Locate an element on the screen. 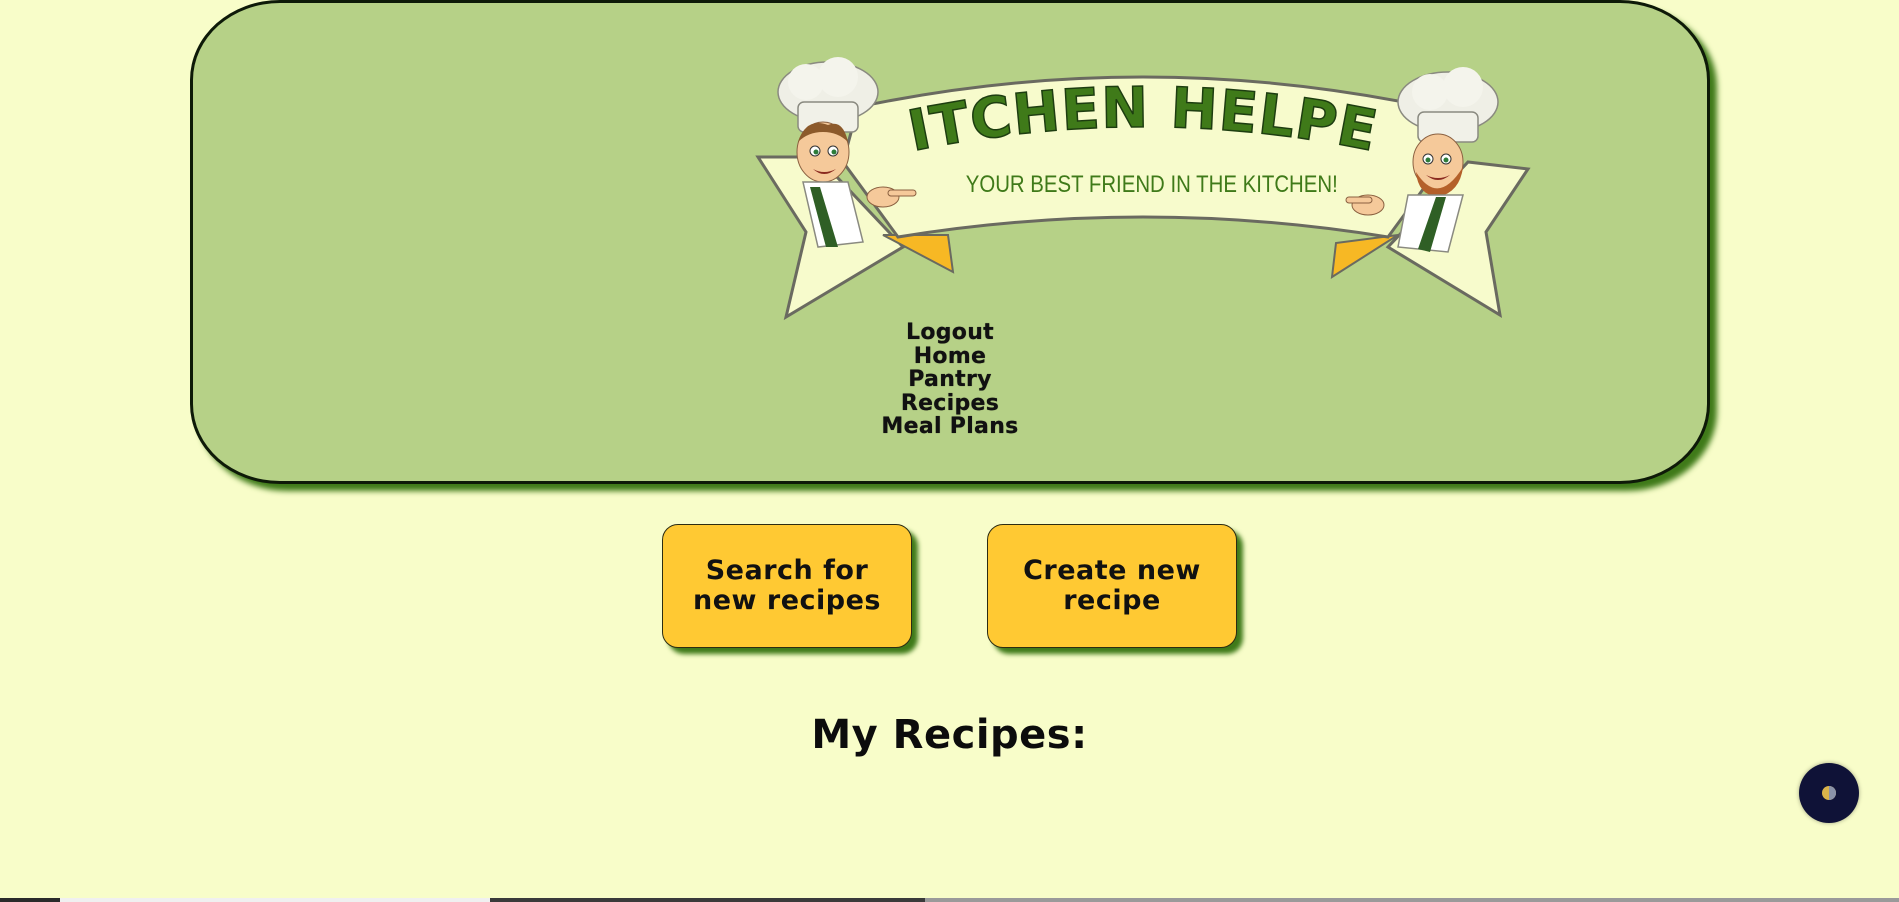  main-nav: Logout Home Pantry Recipes Meal Plans is located at coordinates (950, 380).